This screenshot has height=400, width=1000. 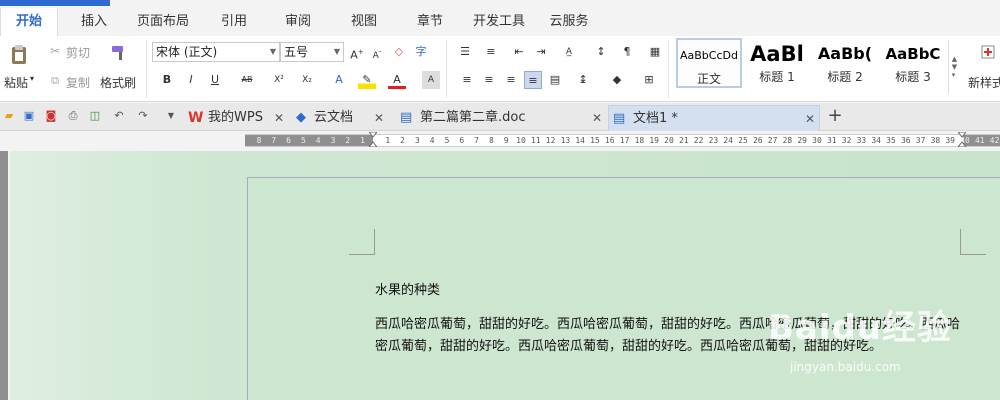 What do you see at coordinates (51, 116) in the screenshot?
I see `export-pdf-icon: ◙` at bounding box center [51, 116].